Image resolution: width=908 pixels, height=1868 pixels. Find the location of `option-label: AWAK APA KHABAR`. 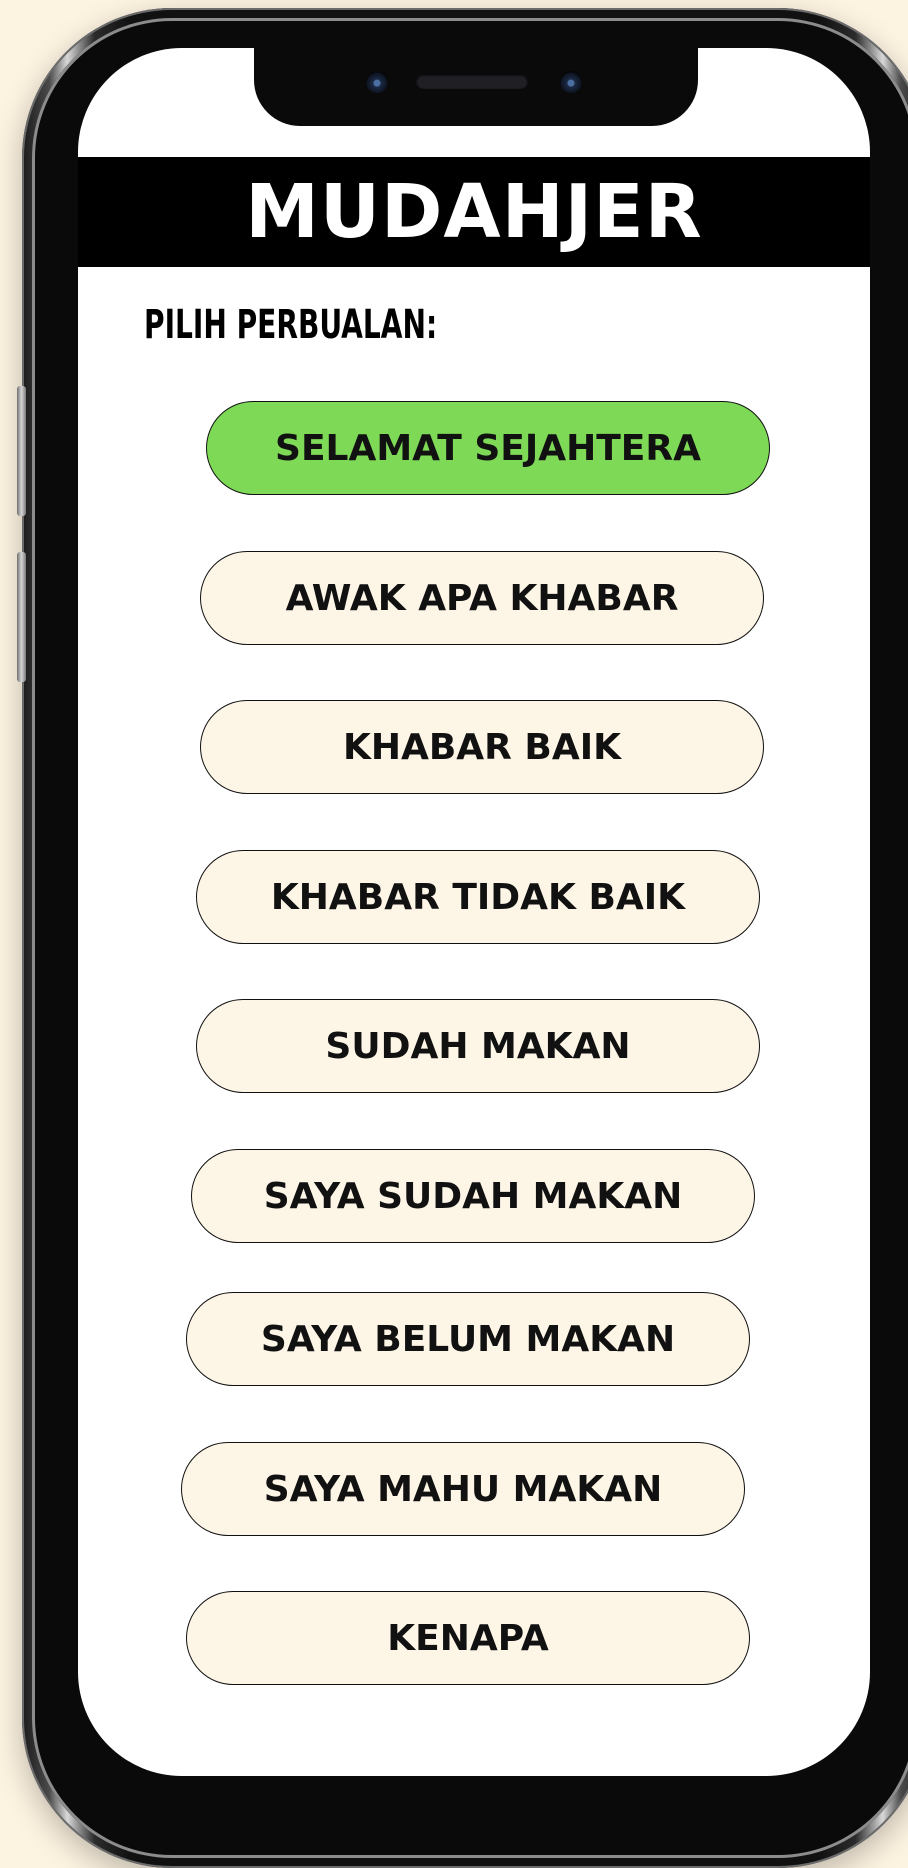

option-label: AWAK APA KHABAR is located at coordinates (482, 598).